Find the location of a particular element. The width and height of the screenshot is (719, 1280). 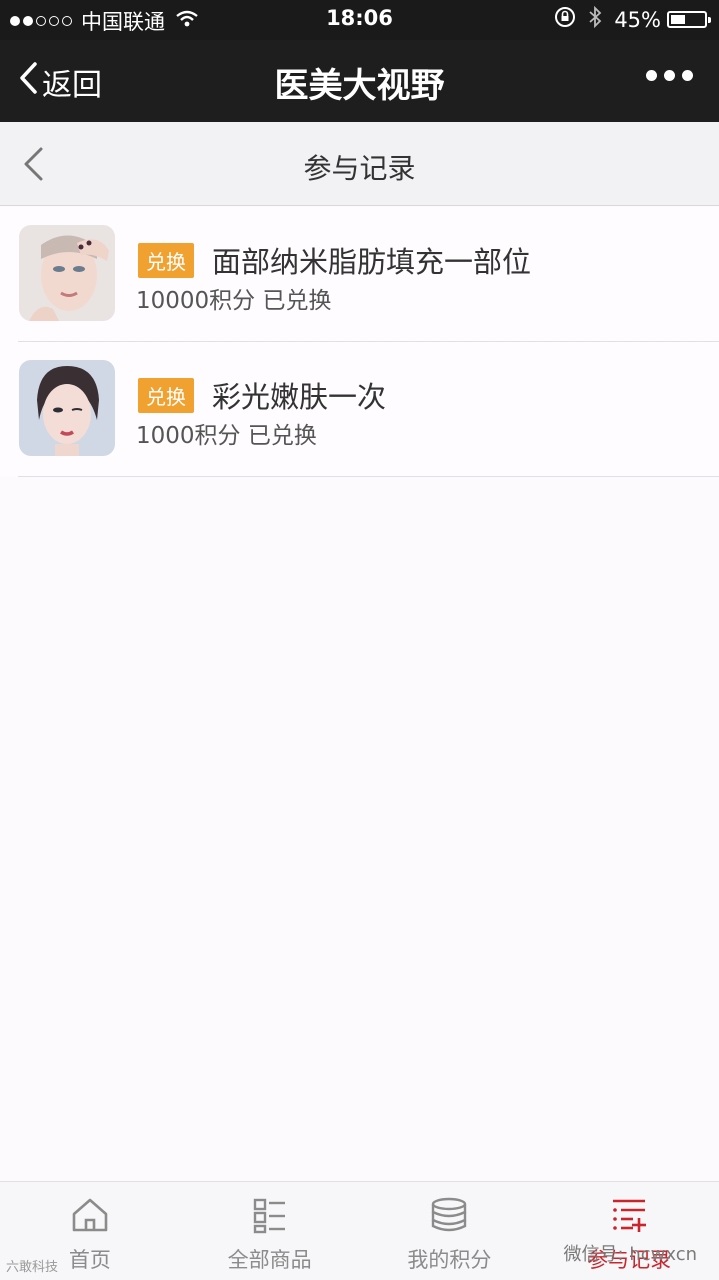

watermark-left: 六敢科技 is located at coordinates (32, 1267).